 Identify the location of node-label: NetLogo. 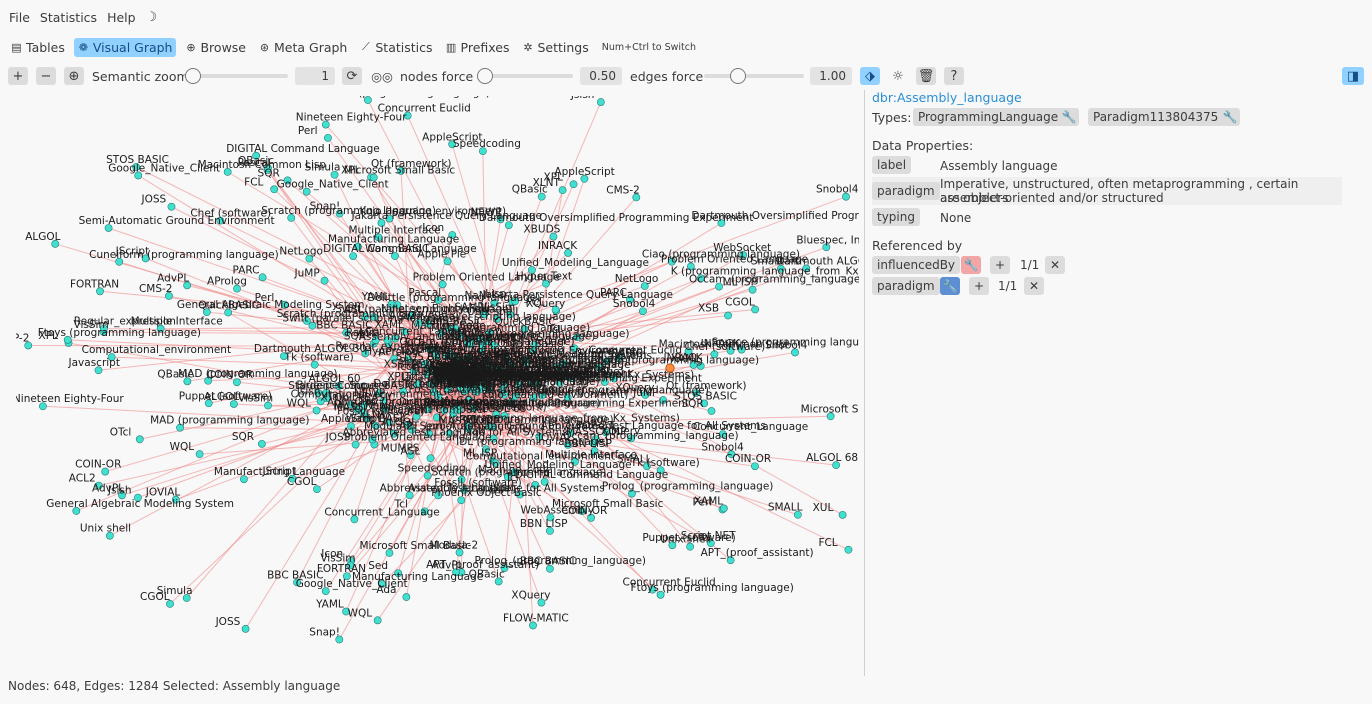
(637, 279).